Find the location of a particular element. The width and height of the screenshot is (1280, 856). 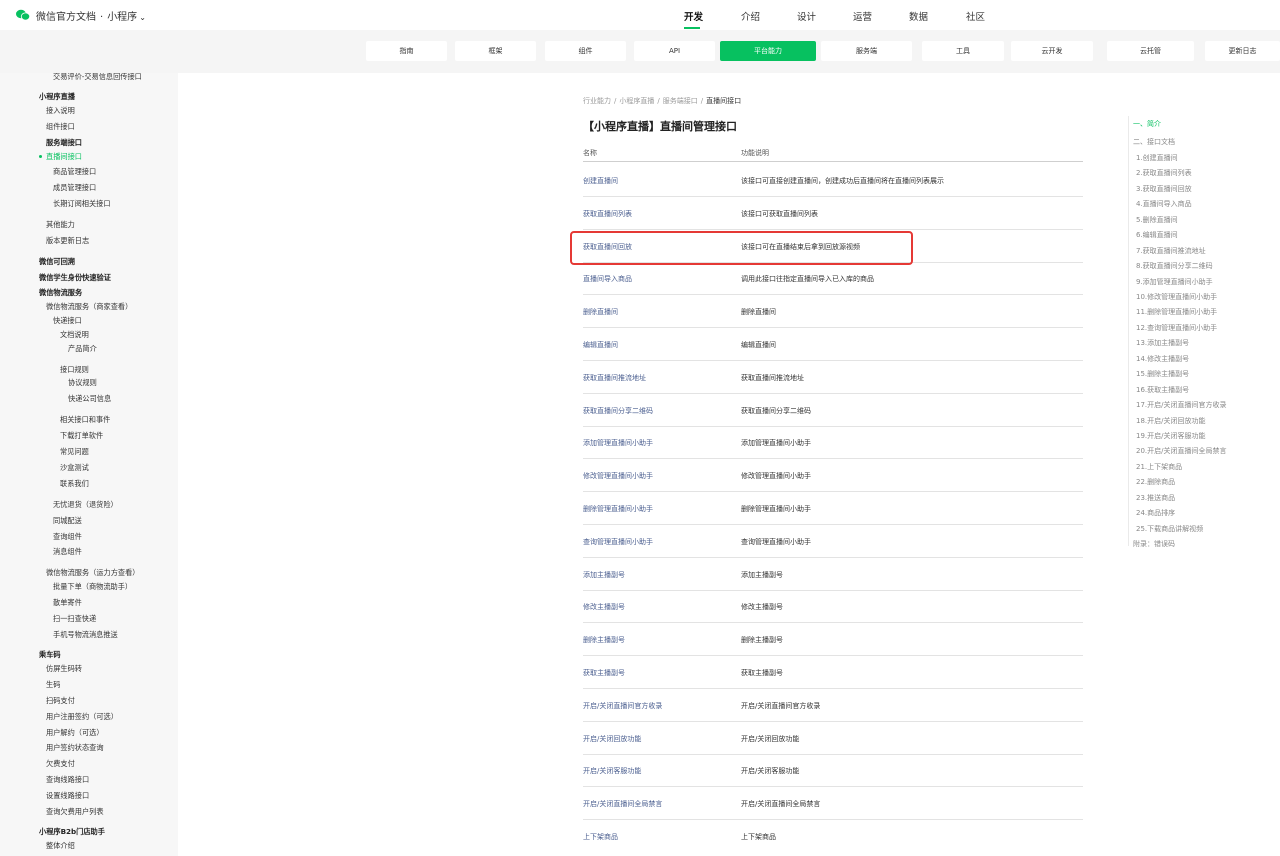

sidebar-item: 无忧退货（退货险） is located at coordinates (85, 504).